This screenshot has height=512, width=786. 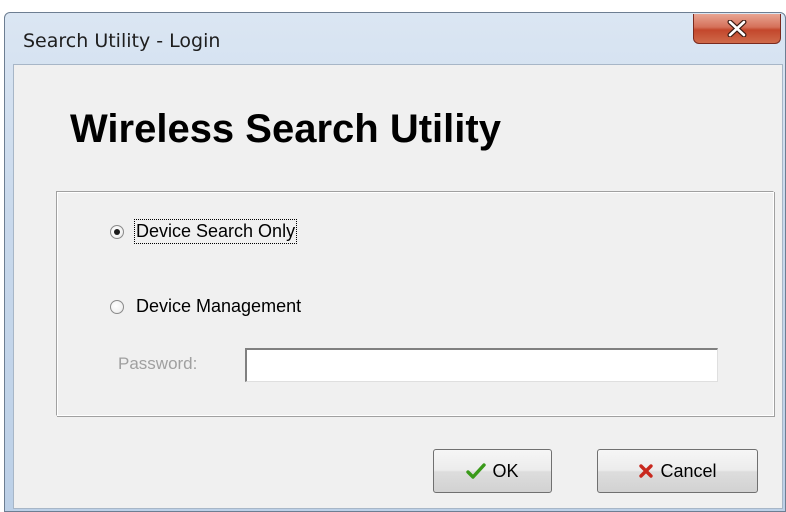 I want to click on close-button, so click(x=737, y=29).